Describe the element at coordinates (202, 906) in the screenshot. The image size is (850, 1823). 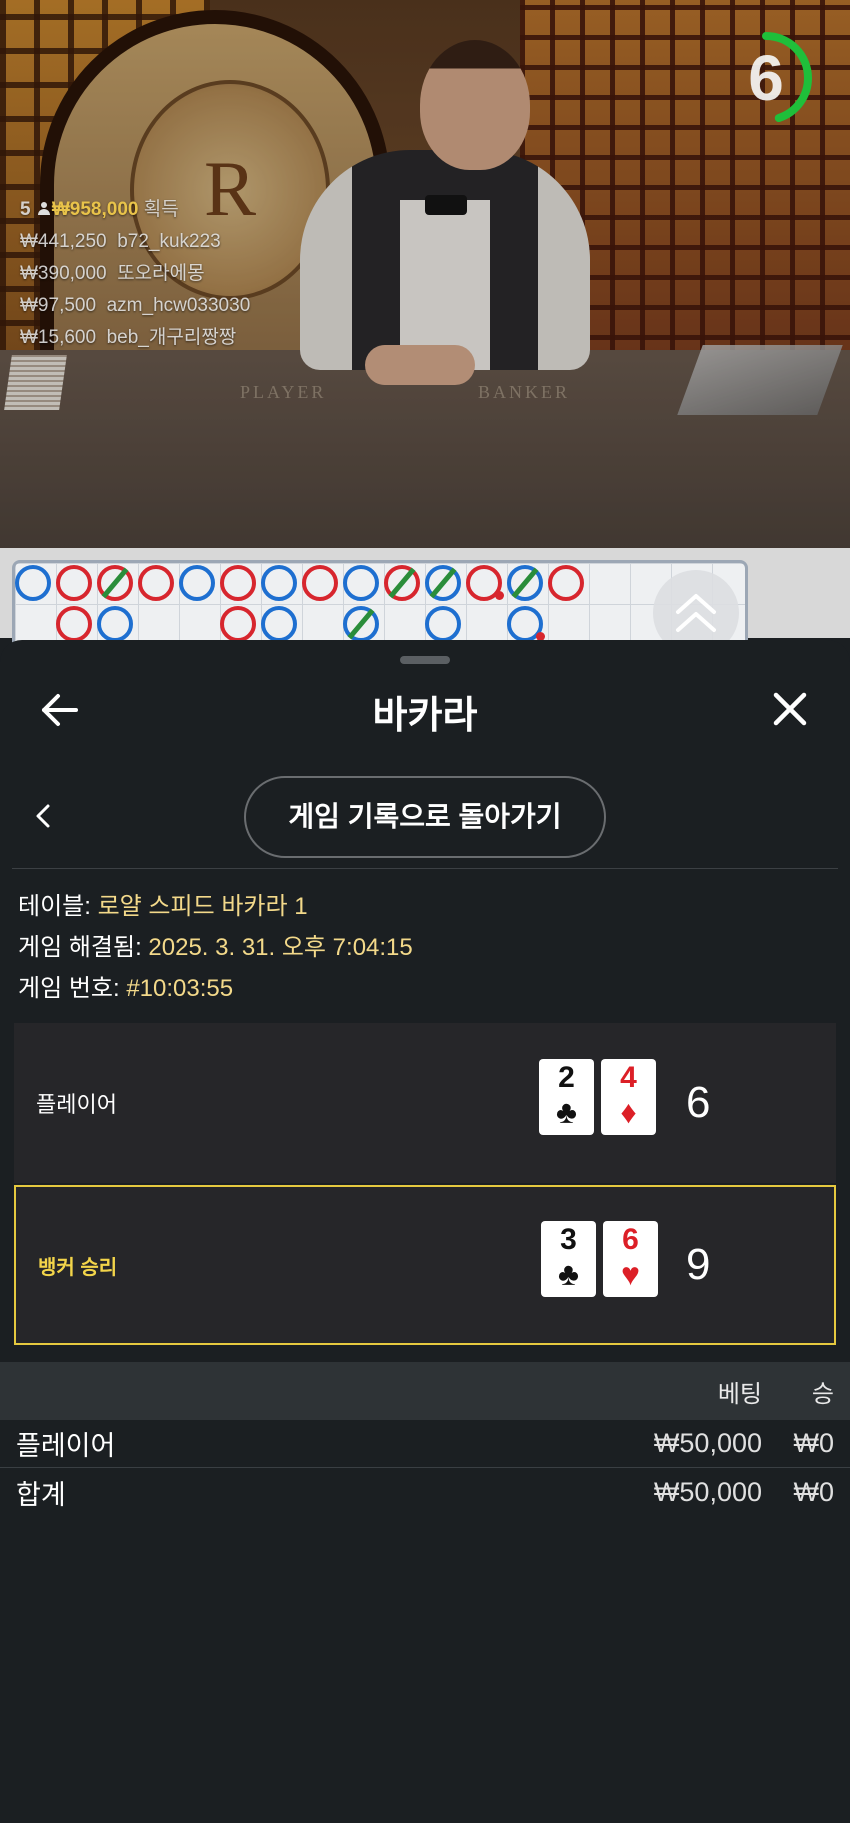
I see `table-value: 로얄 스피드 바카라 1` at that location.